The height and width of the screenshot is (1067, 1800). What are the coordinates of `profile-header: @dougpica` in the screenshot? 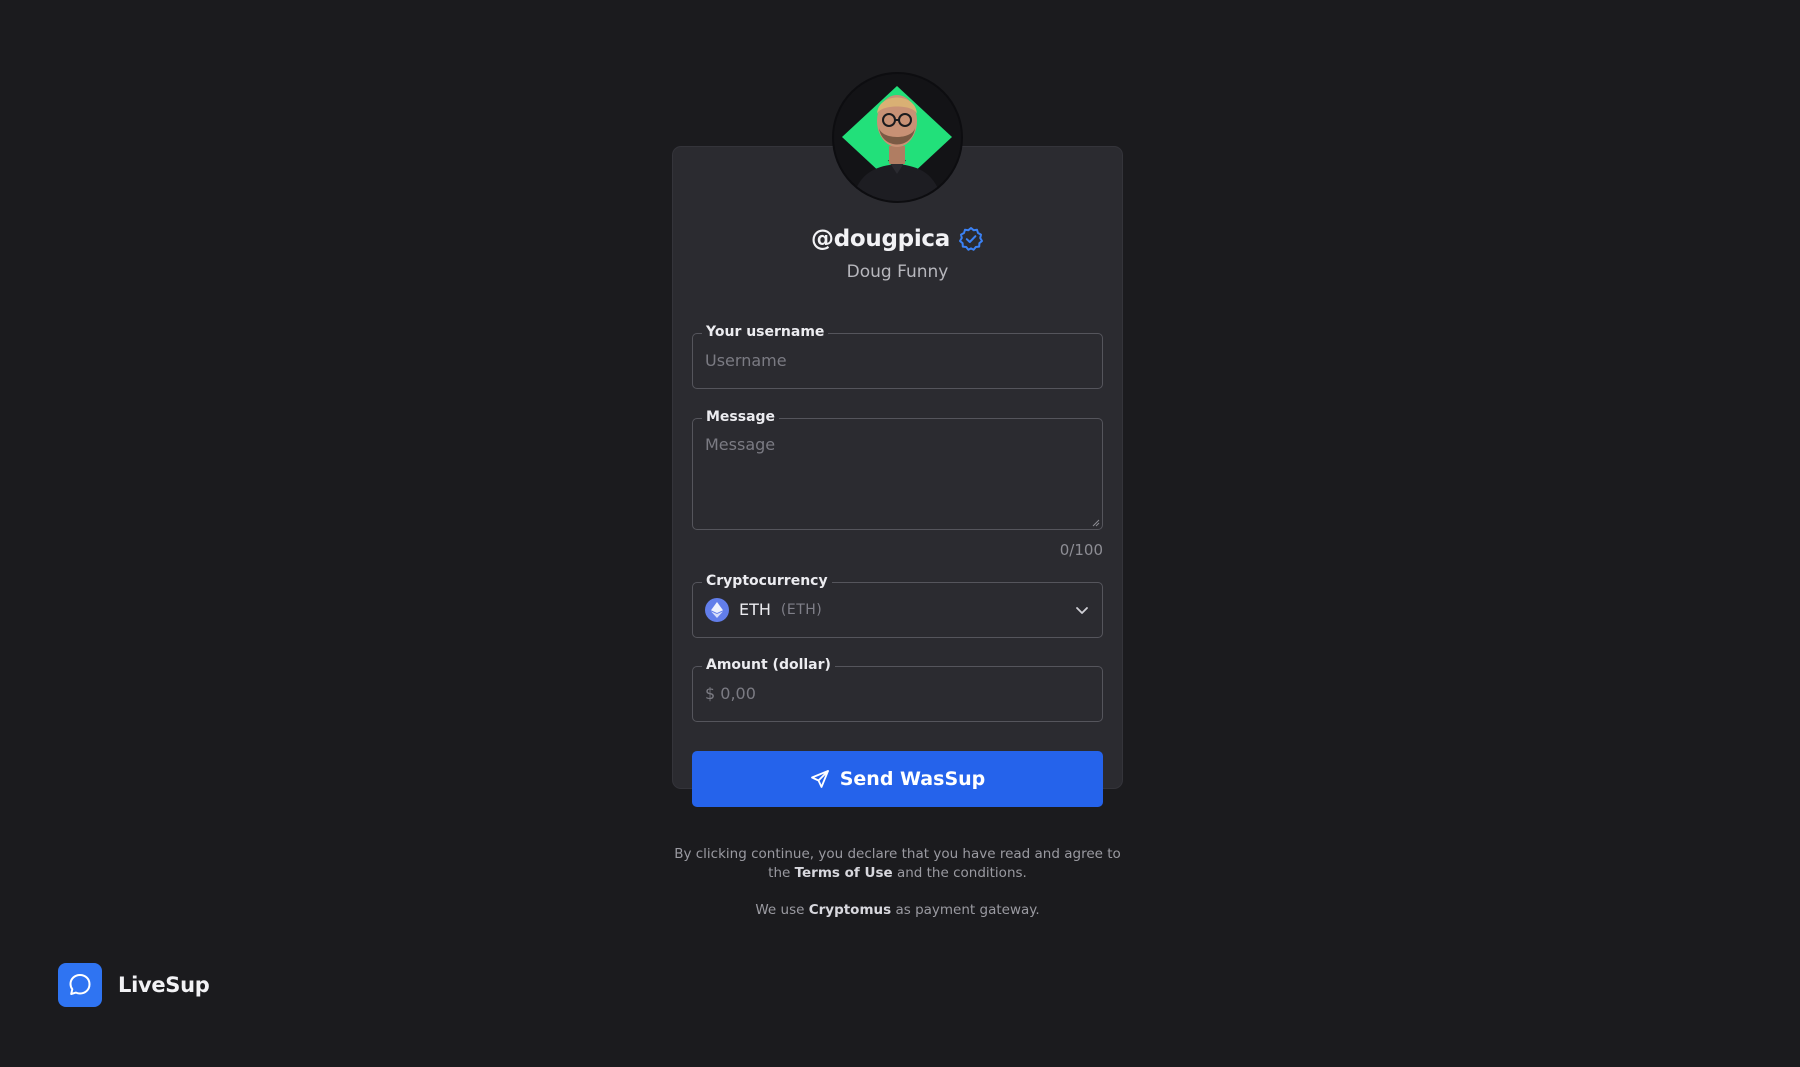 It's located at (897, 239).